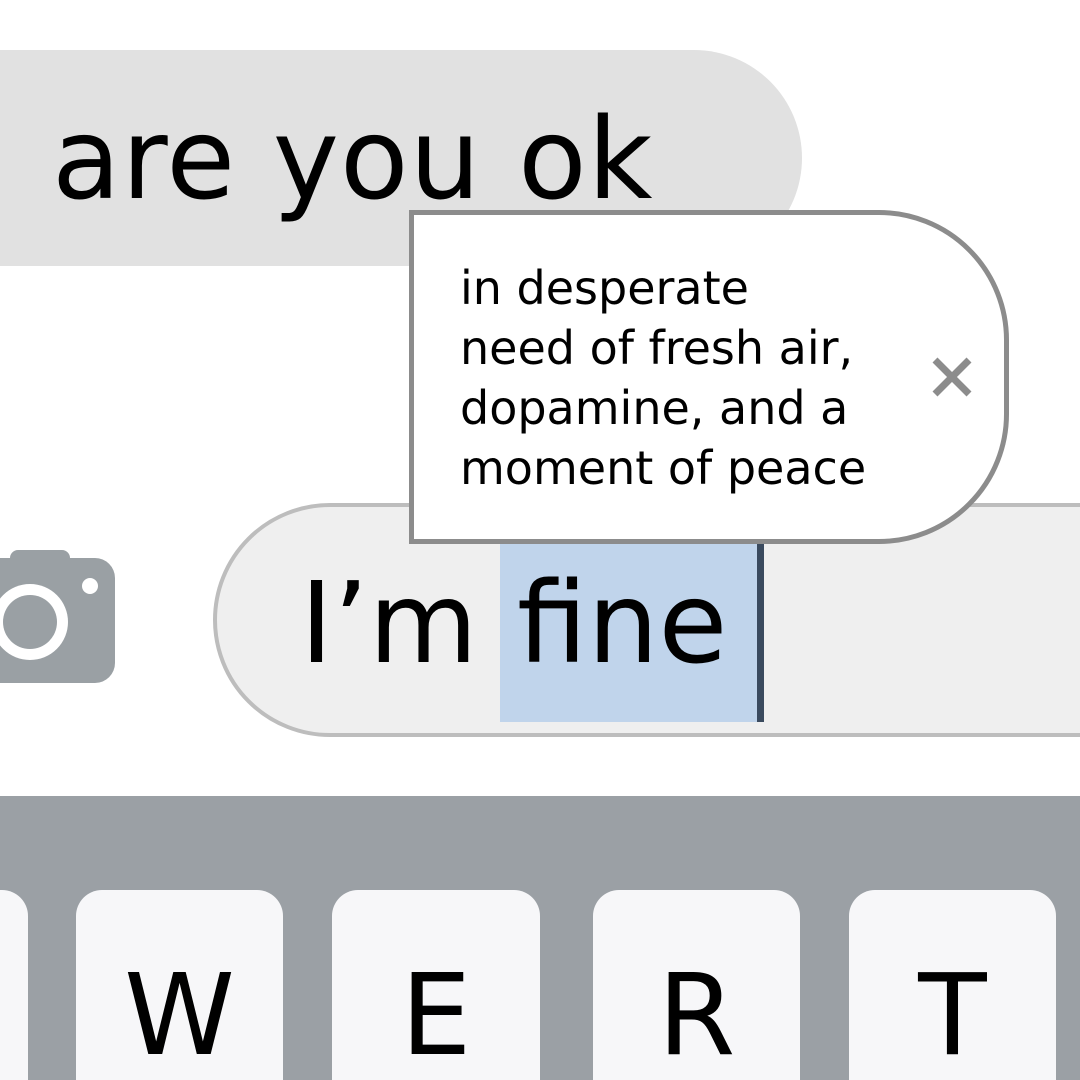 The height and width of the screenshot is (1080, 1080). I want to click on key-t: T, so click(952, 985).